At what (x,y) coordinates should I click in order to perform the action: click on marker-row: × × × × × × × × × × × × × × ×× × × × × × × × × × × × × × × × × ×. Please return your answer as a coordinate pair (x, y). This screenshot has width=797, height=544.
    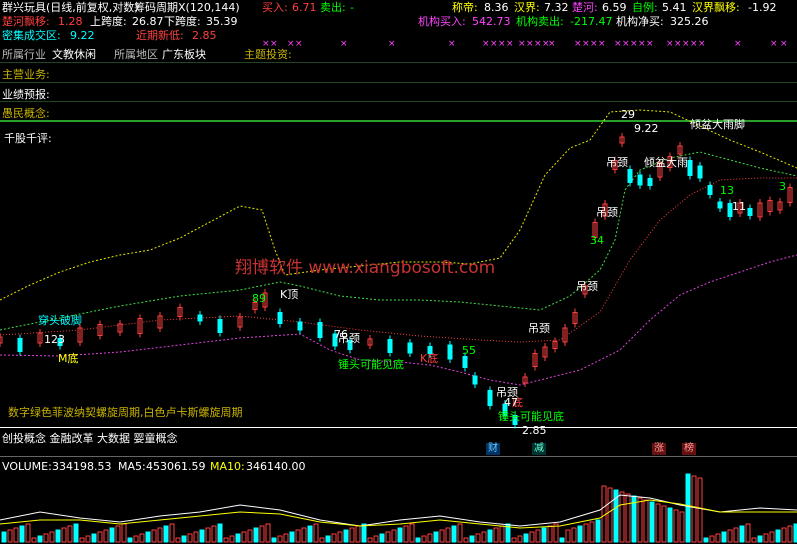
    Looking at the image, I should click on (525, 44).